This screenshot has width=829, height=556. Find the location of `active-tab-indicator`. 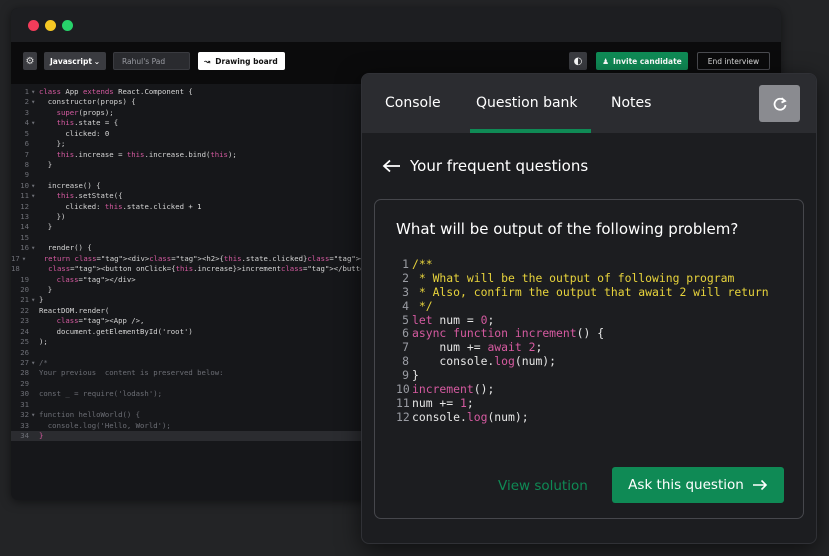

active-tab-indicator is located at coordinates (530, 131).